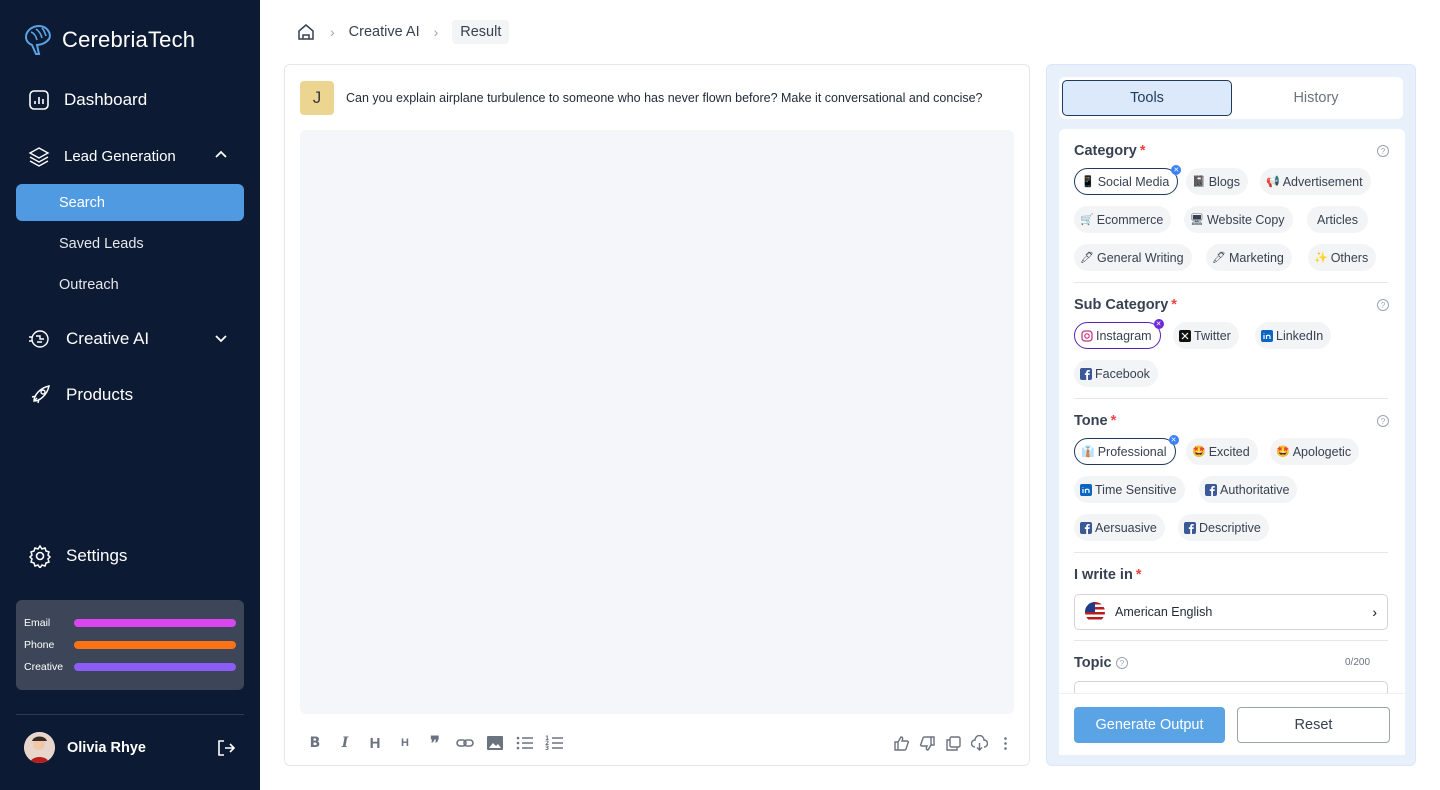  What do you see at coordinates (1315, 451) in the screenshot?
I see `chip-apologetic: 🤩 Apologetic` at bounding box center [1315, 451].